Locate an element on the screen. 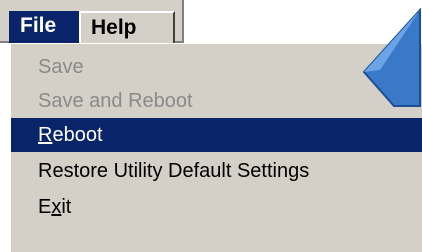  menu-item-exit: Exit is located at coordinates (216, 207).